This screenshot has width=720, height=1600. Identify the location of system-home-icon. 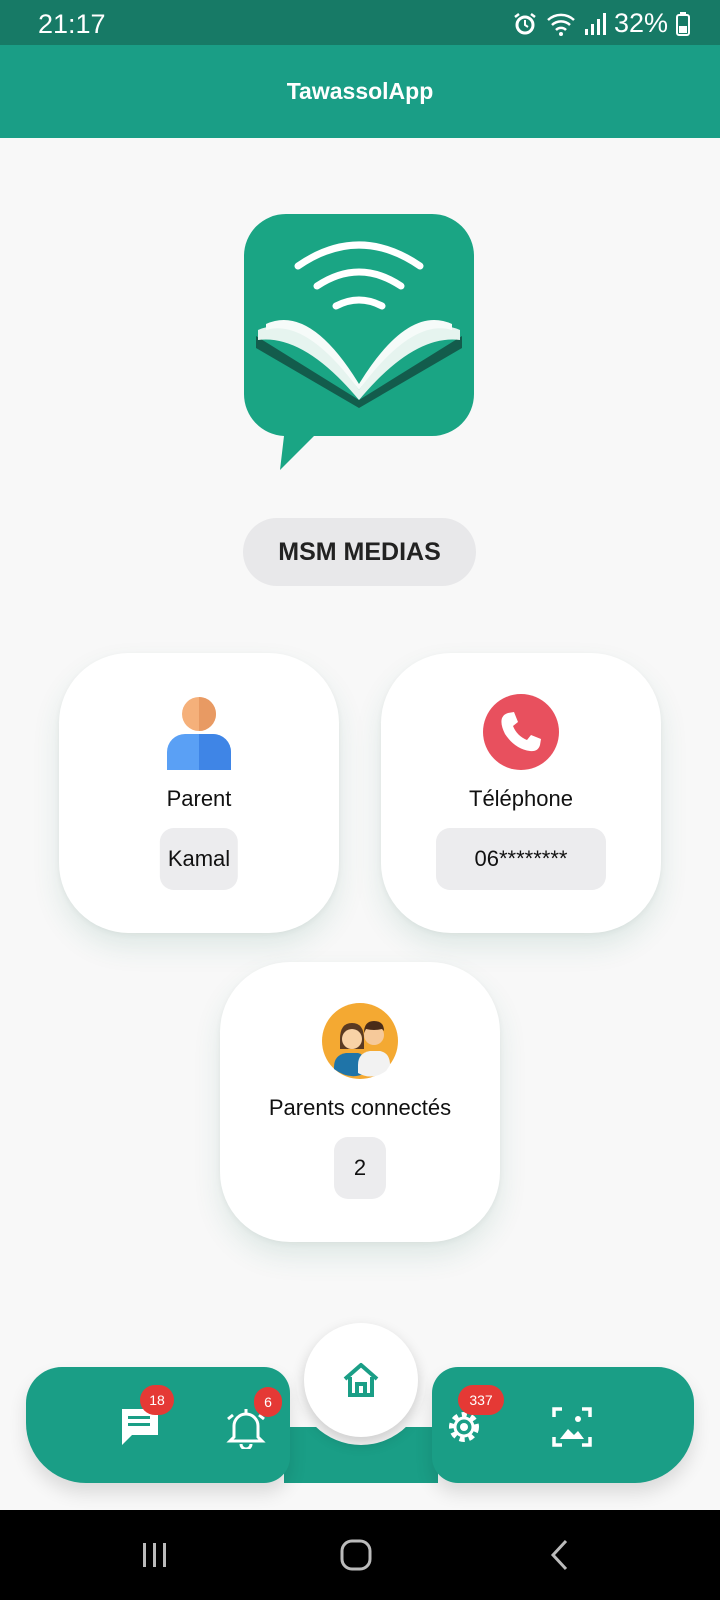
(356, 1555).